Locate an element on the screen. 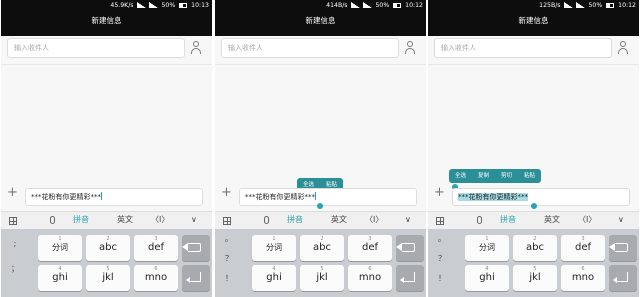  menu-paste: 粘贴 is located at coordinates (529, 176).